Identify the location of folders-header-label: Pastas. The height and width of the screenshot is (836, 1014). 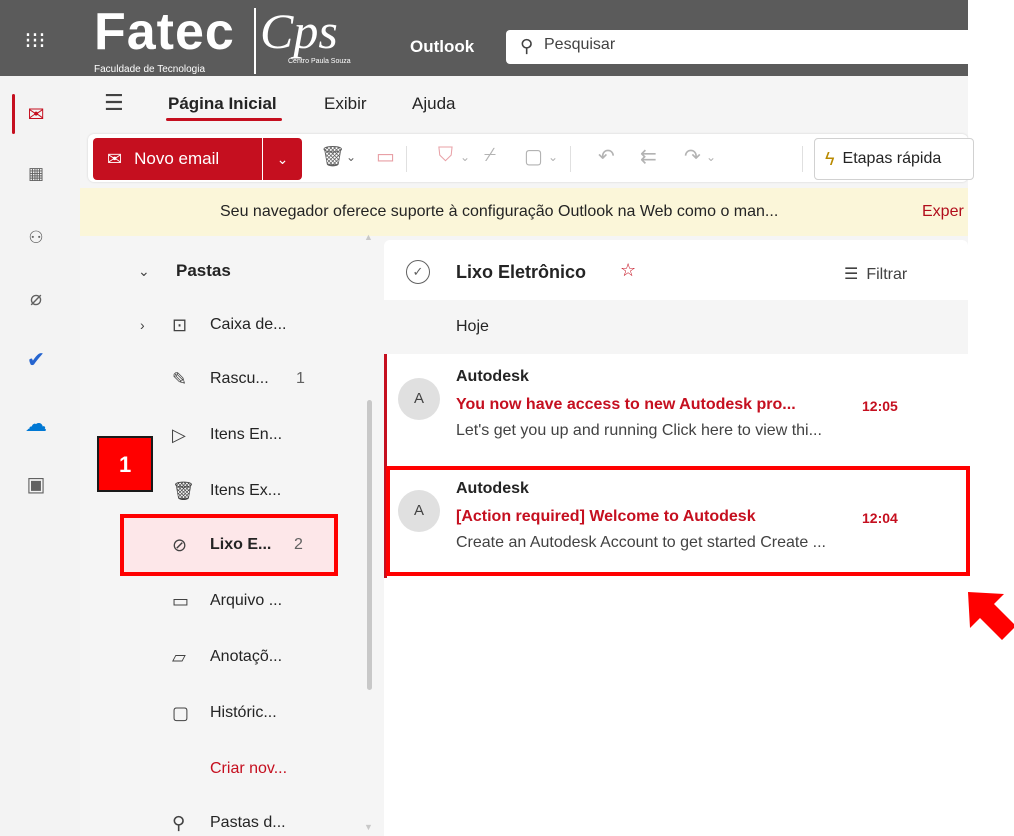
(203, 270).